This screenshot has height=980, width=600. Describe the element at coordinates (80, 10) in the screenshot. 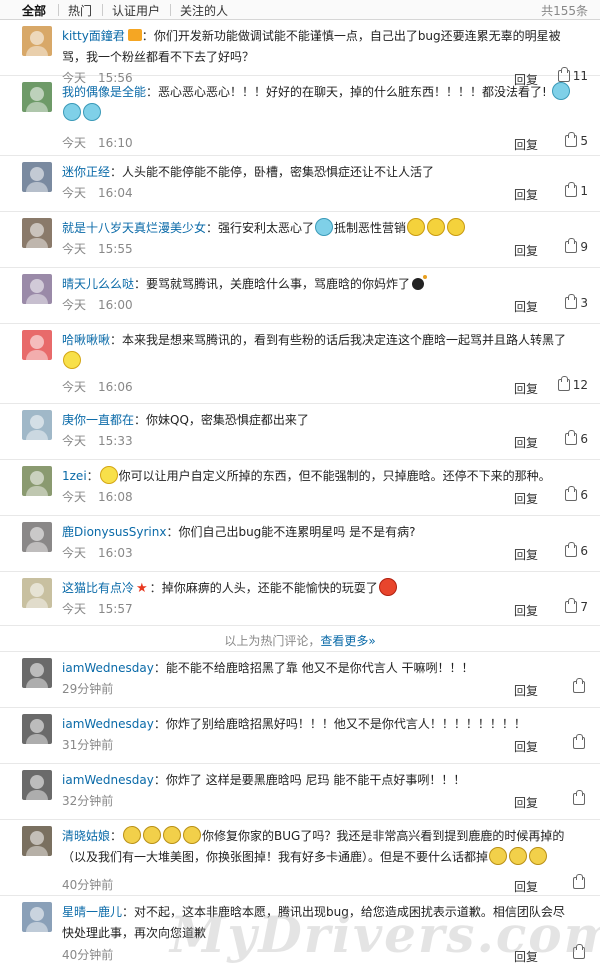

I see `tab-hot: 热门` at that location.